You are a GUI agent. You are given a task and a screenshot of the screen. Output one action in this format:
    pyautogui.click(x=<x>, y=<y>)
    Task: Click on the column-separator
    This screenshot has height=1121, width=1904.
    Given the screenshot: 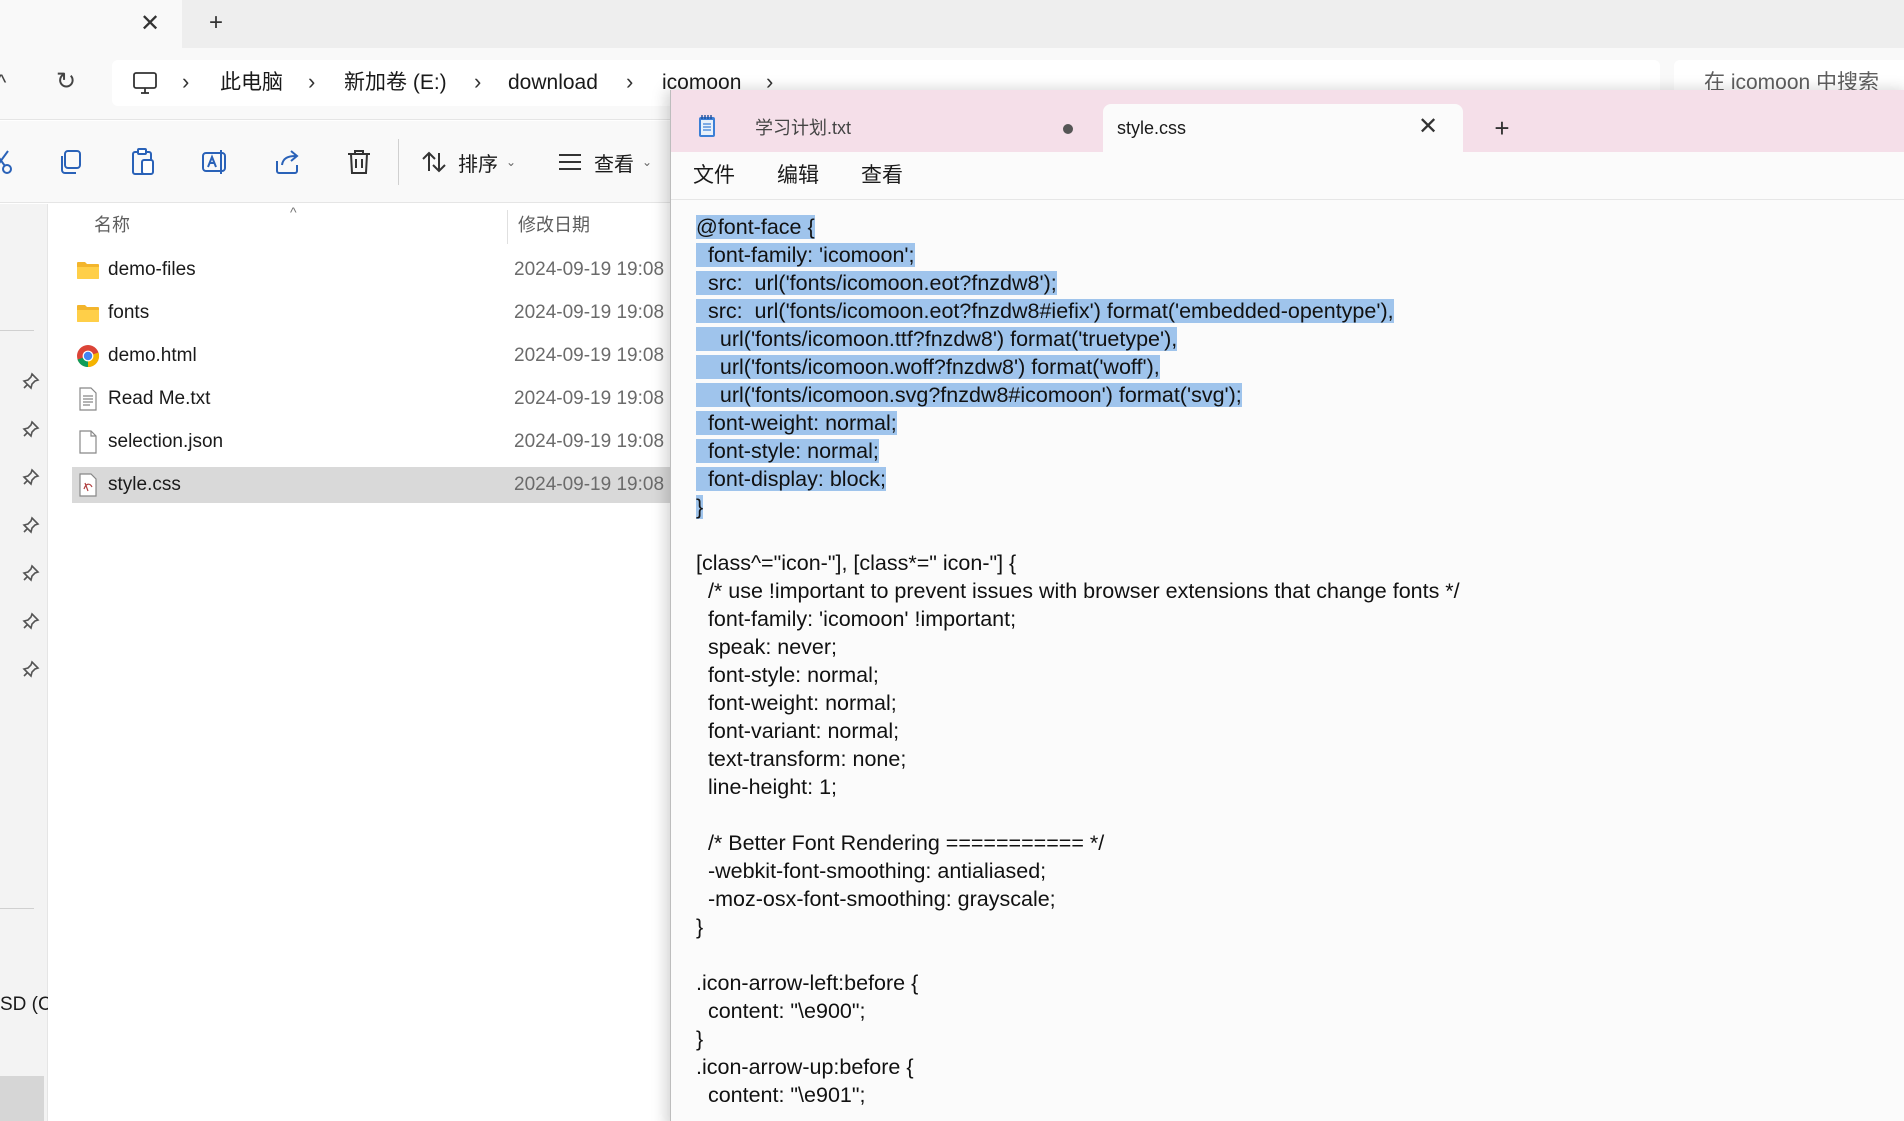 What is the action you would take?
    pyautogui.click(x=507, y=227)
    